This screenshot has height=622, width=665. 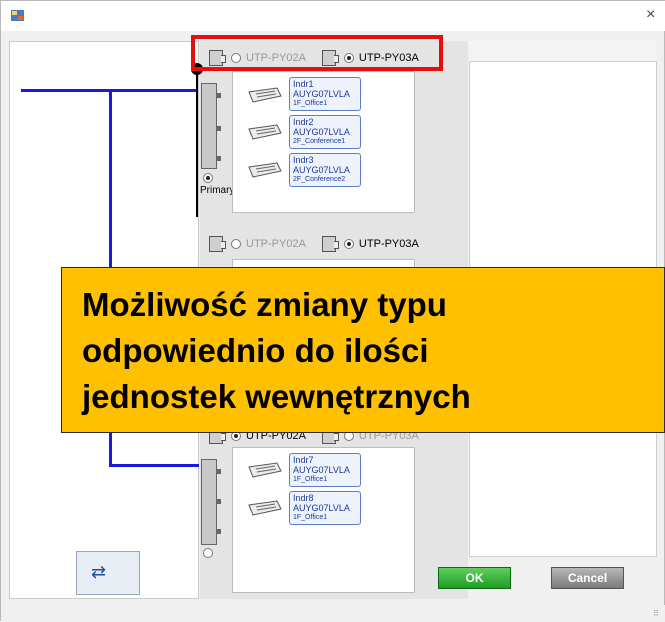 I want to click on group3-primary-radio, so click(x=208, y=553).